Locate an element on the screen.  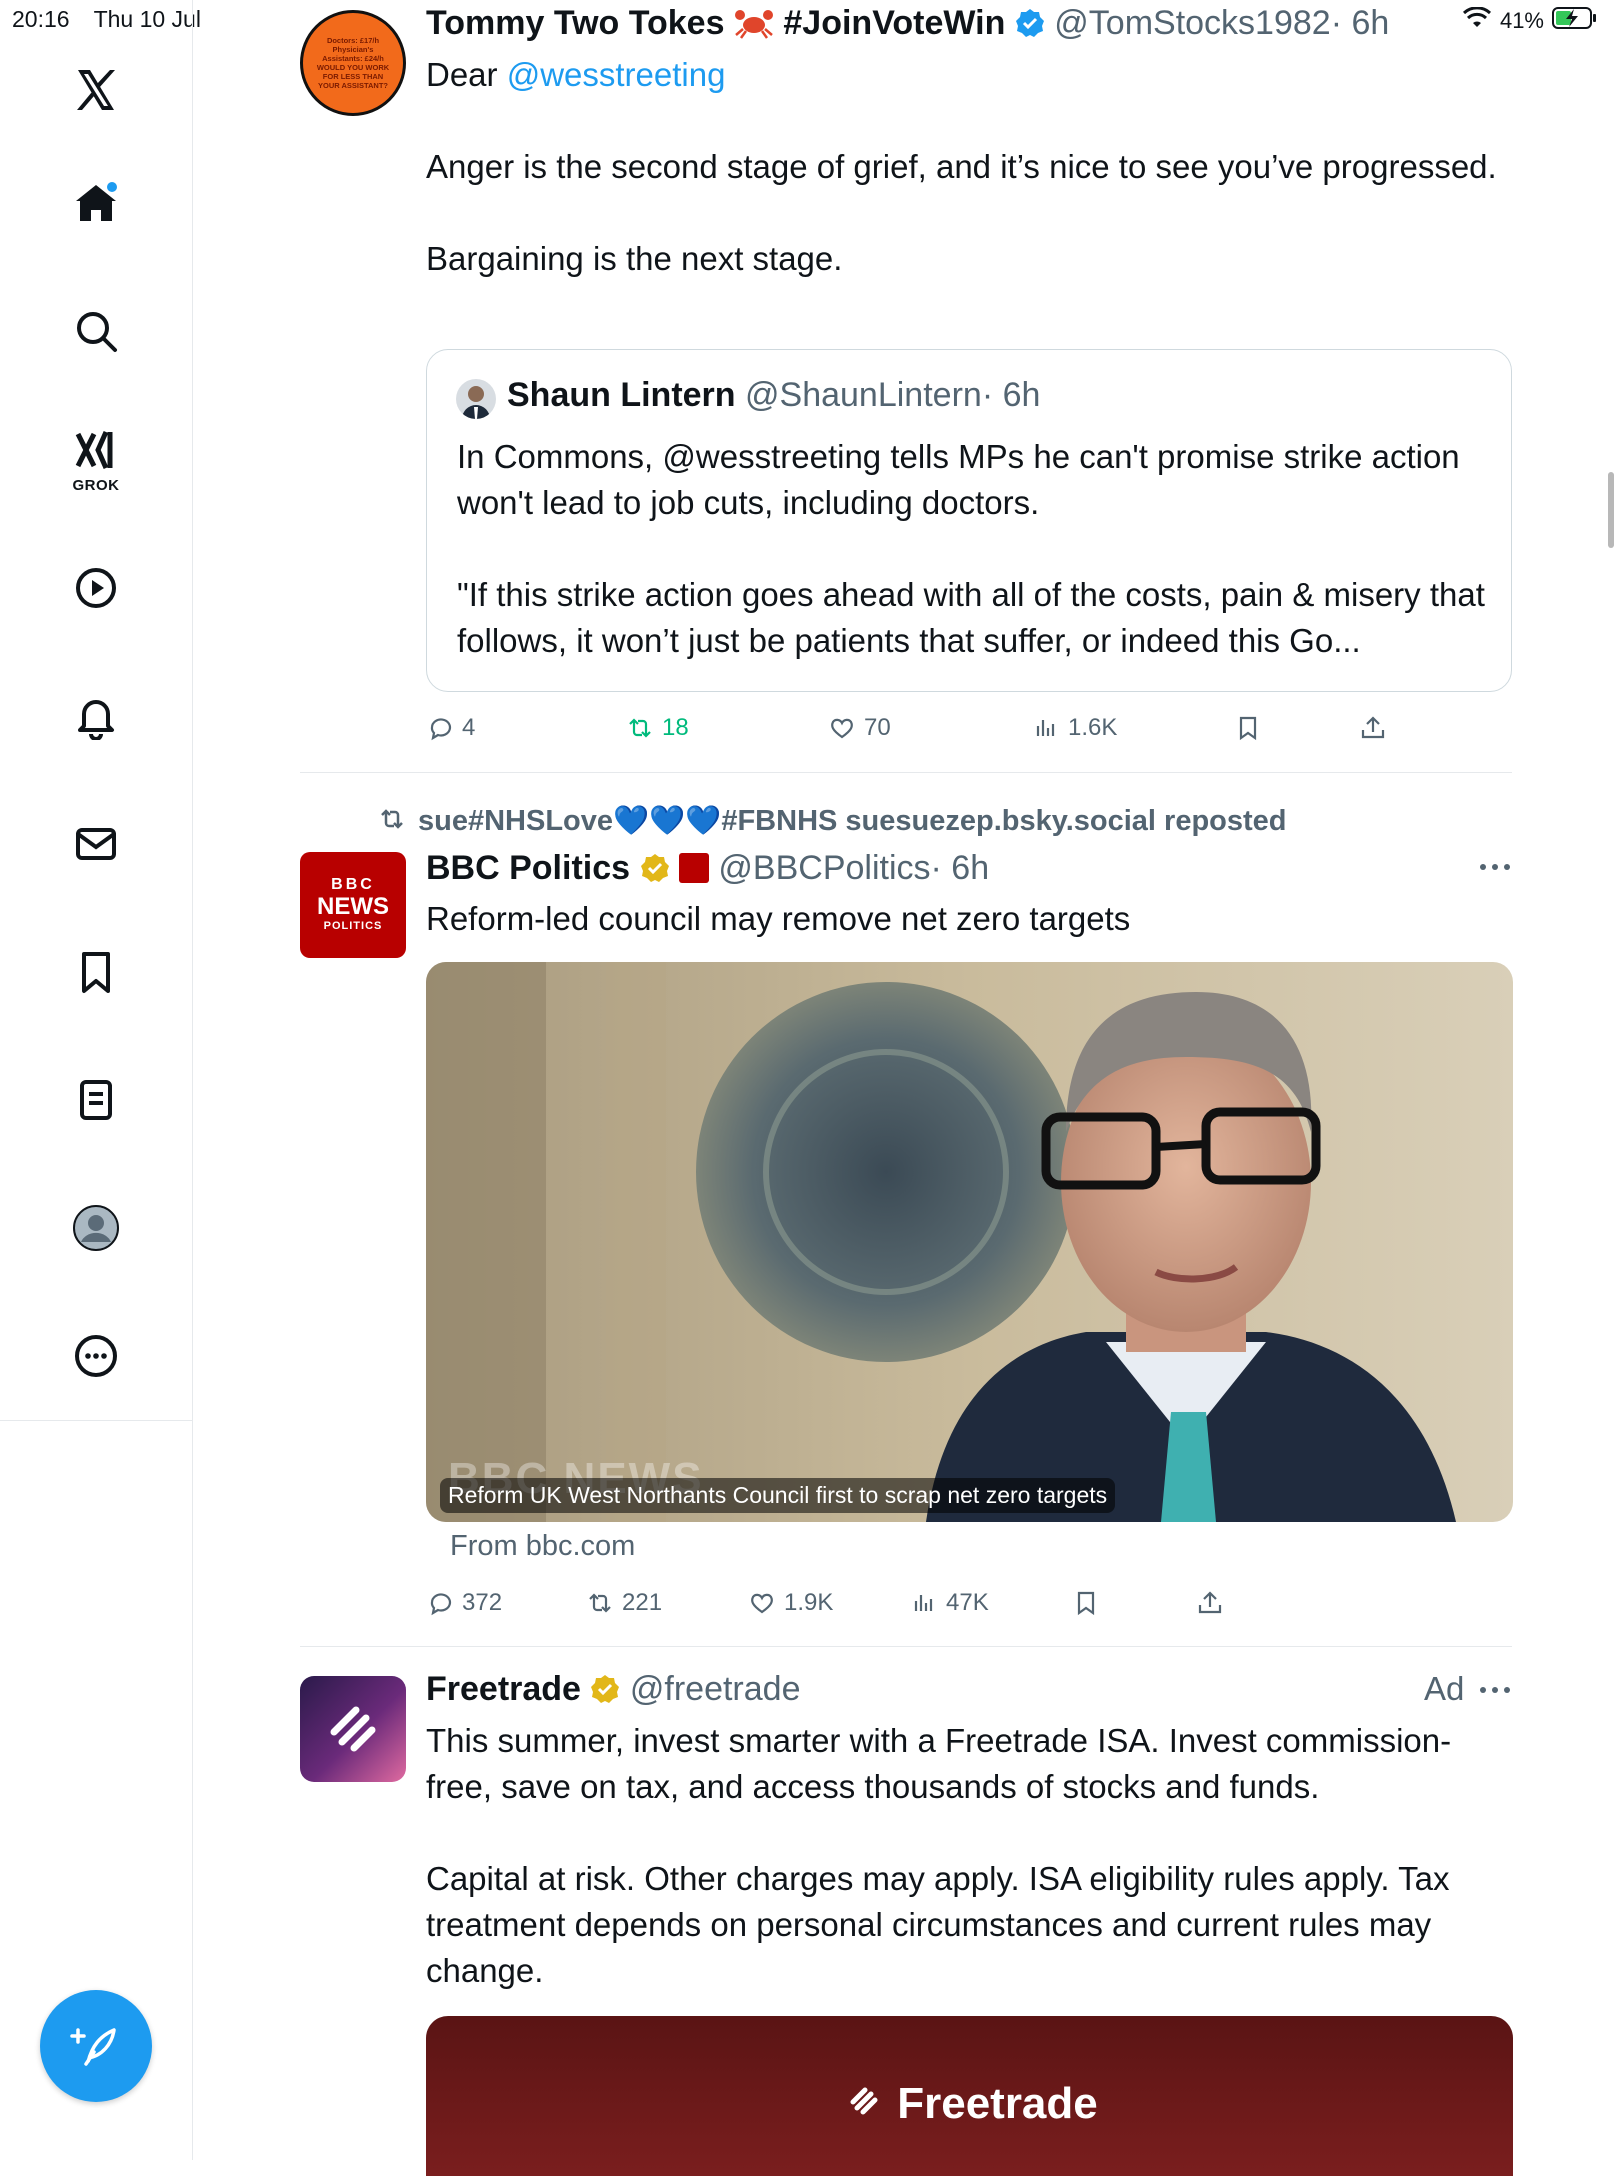
reply-button: 372 is located at coordinates (464, 1603).